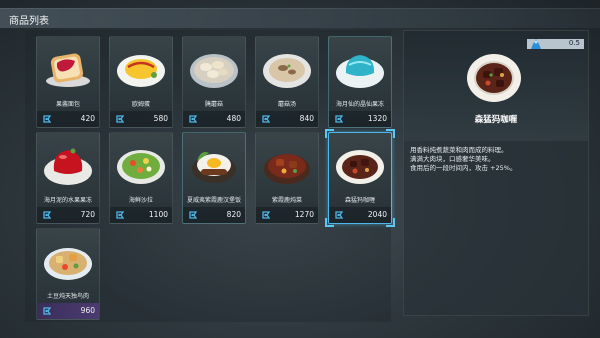  What do you see at coordinates (67, 104) in the screenshot?
I see `item-name: 果酱面包` at bounding box center [67, 104].